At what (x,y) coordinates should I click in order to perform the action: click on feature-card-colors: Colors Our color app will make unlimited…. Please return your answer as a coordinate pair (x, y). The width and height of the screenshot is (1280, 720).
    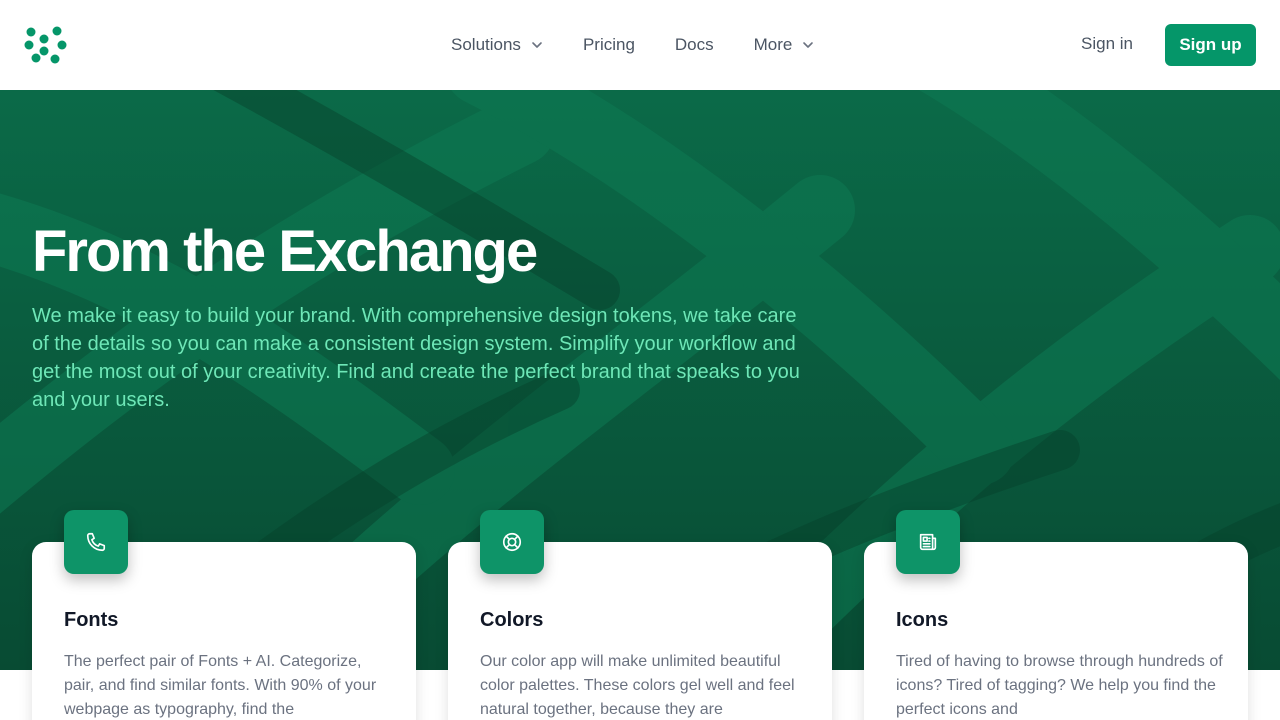
    Looking at the image, I should click on (640, 615).